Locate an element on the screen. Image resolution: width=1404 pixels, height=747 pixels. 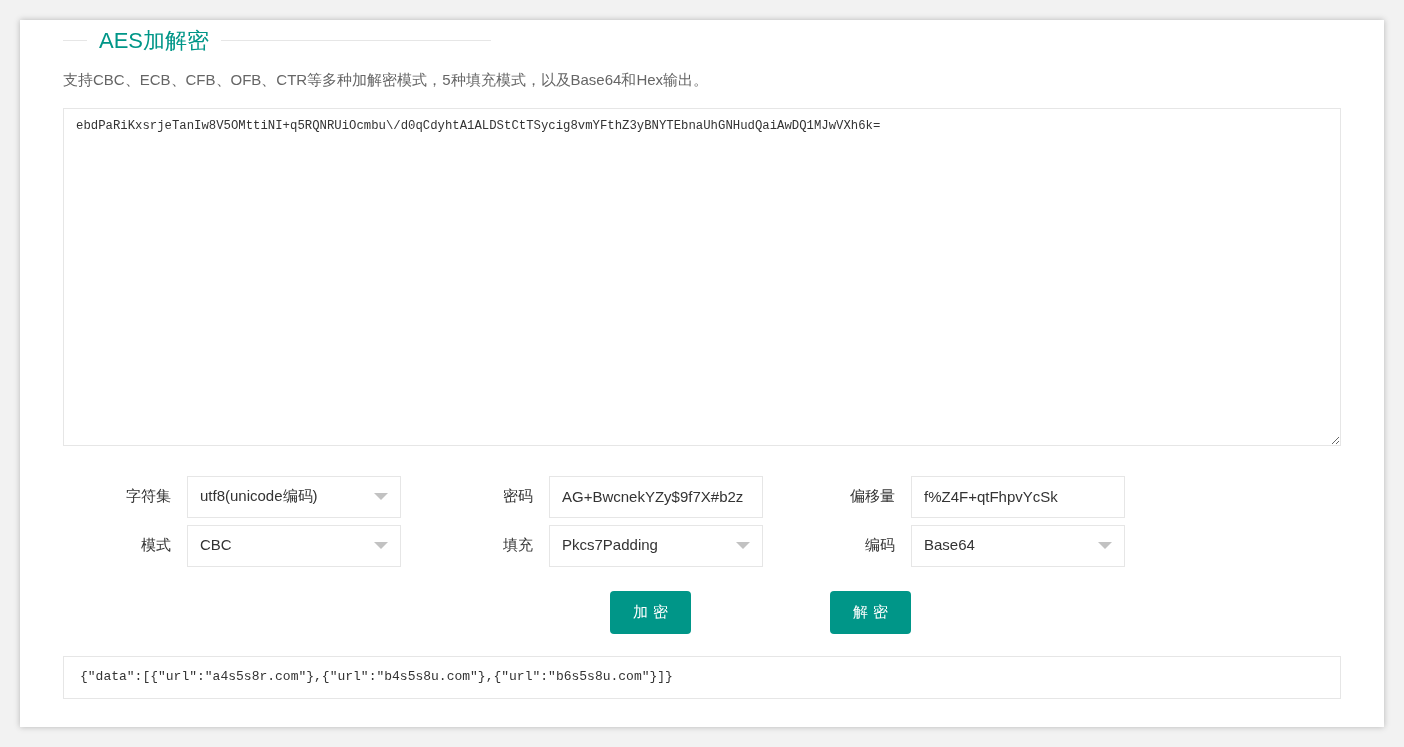
field-label: 密码 is located at coordinates (518, 496).